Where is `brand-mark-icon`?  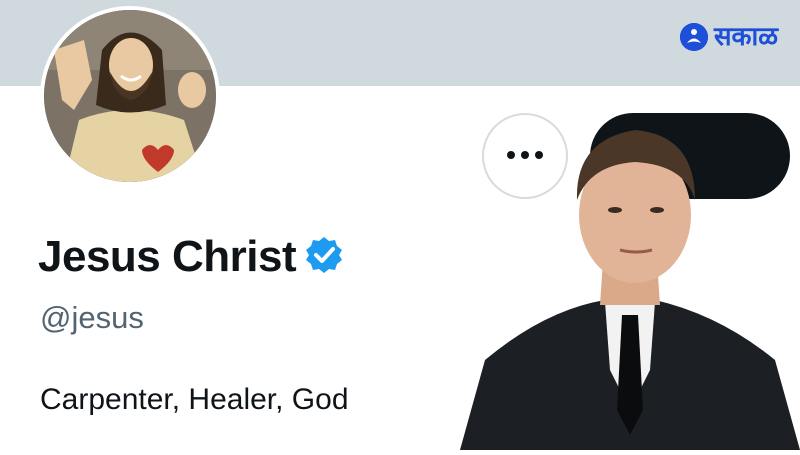
brand-mark-icon is located at coordinates (693, 37).